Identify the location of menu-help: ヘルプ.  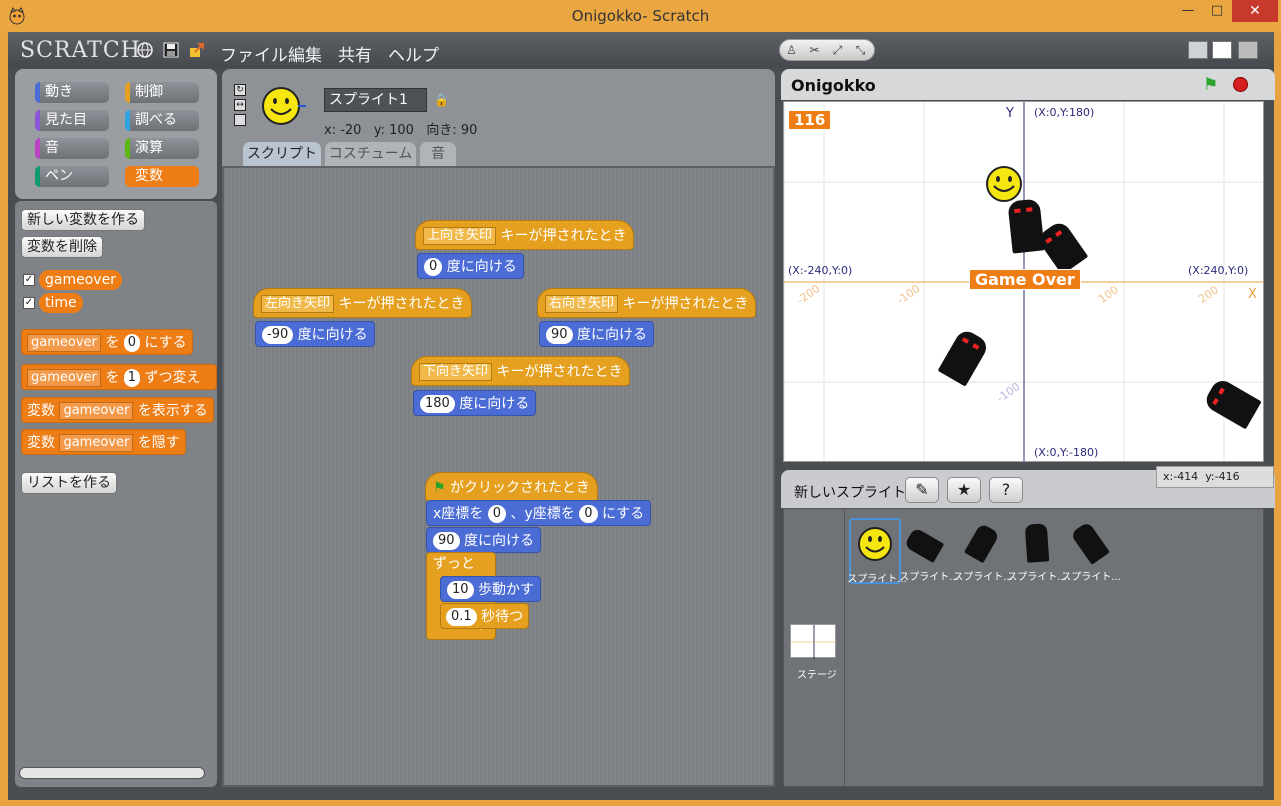
(413, 53).